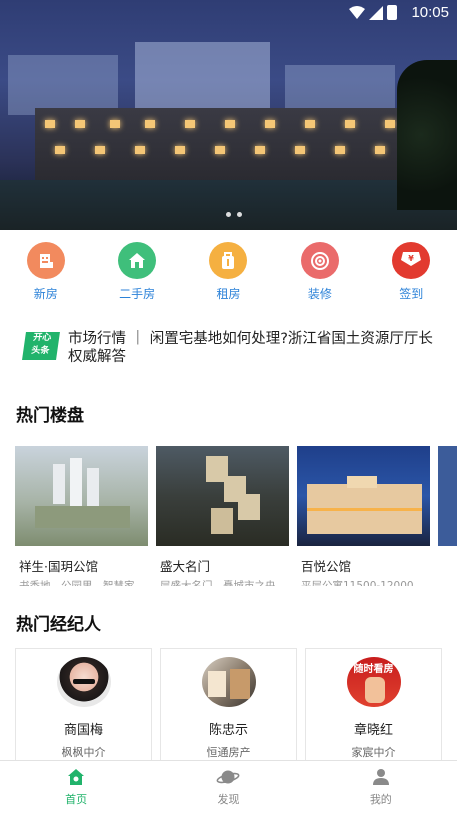 The height and width of the screenshot is (813, 457). Describe the element at coordinates (373, 669) in the screenshot. I see `agent-badge-text: 随时看房` at that location.